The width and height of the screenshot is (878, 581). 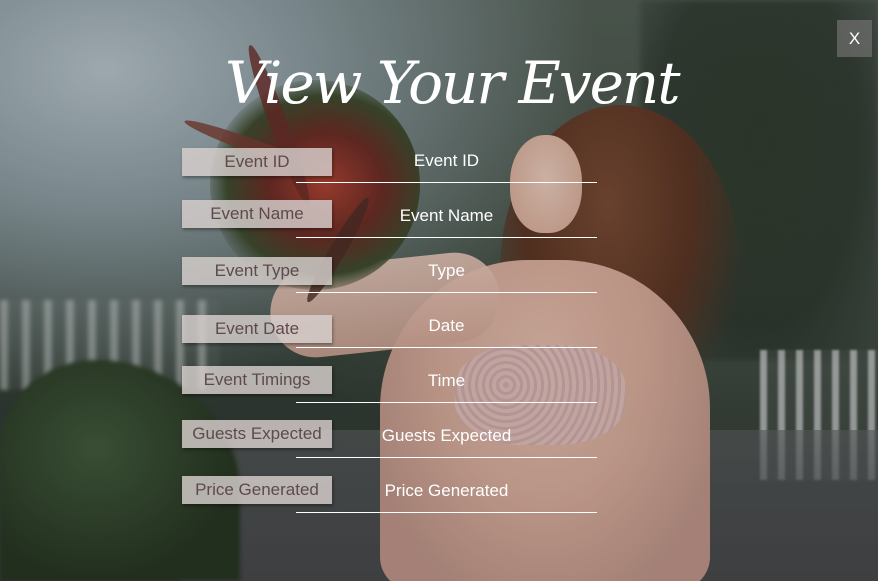 I want to click on event-timings-underline, so click(x=446, y=402).